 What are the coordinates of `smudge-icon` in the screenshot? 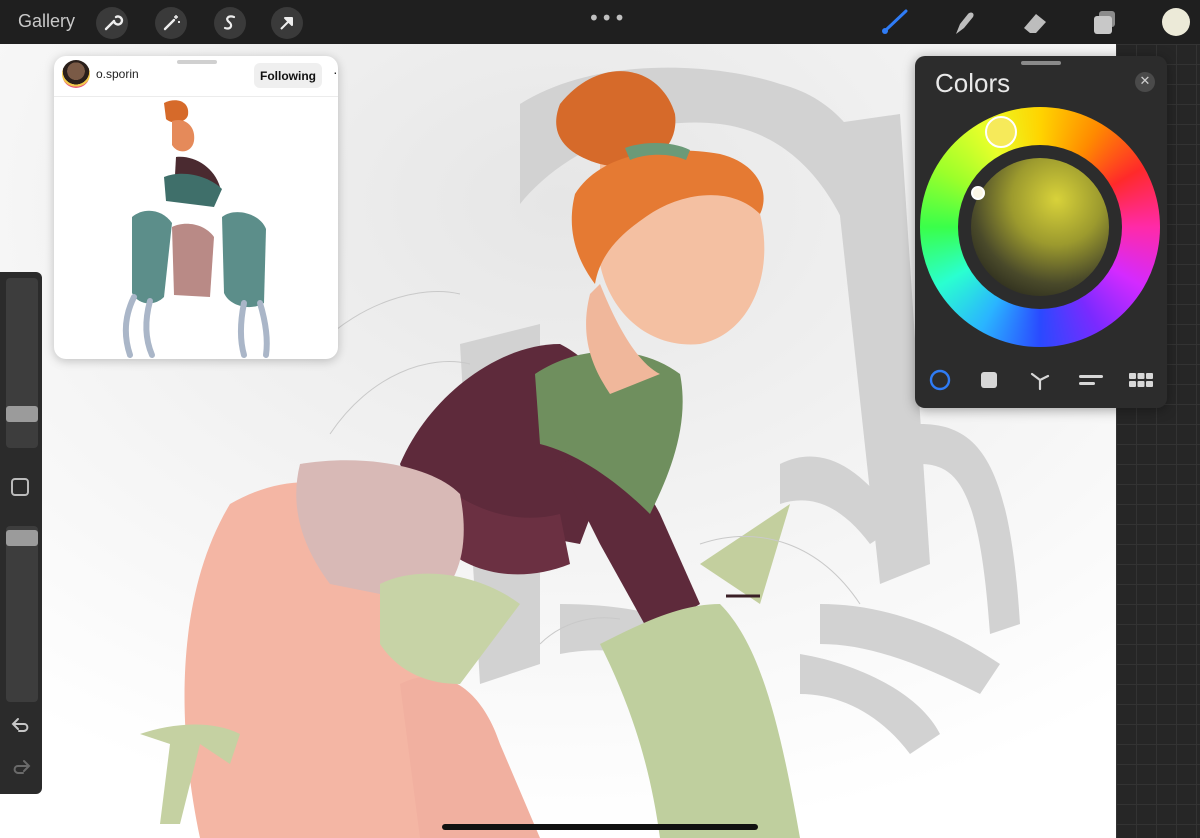 It's located at (965, 22).